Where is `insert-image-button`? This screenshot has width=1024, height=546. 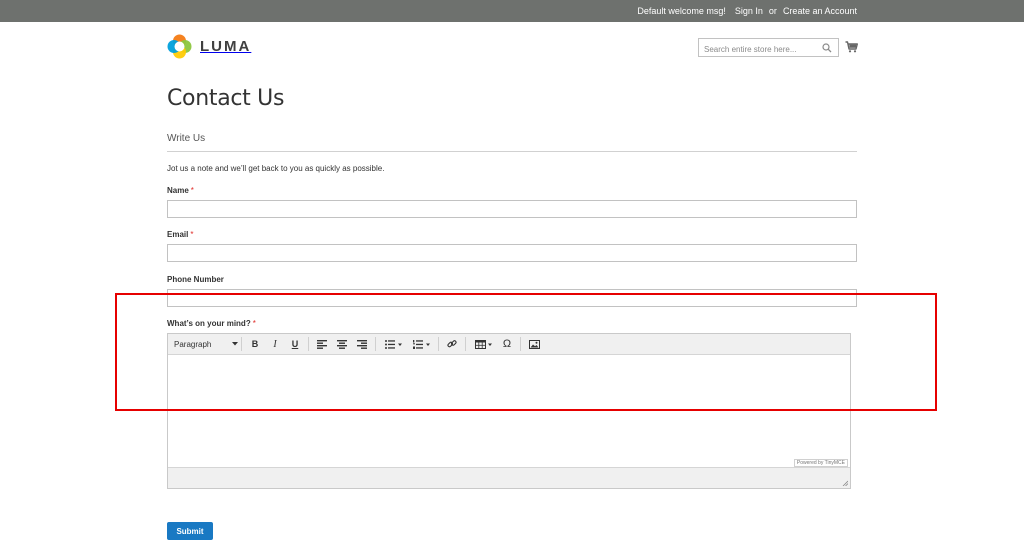
insert-image-button is located at coordinates (534, 344).